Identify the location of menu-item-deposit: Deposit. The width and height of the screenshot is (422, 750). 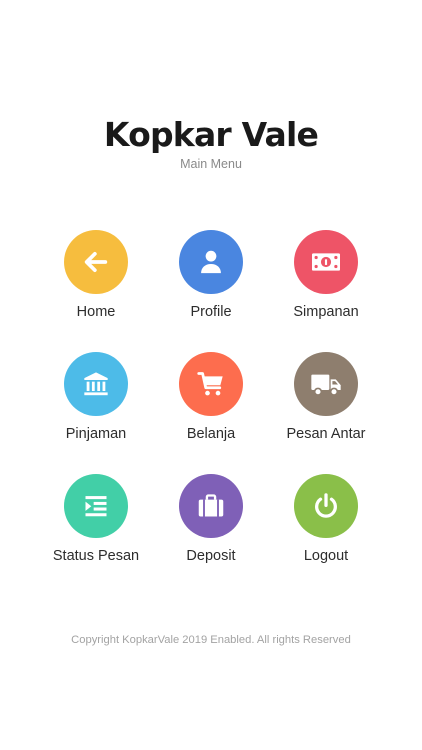
(211, 519).